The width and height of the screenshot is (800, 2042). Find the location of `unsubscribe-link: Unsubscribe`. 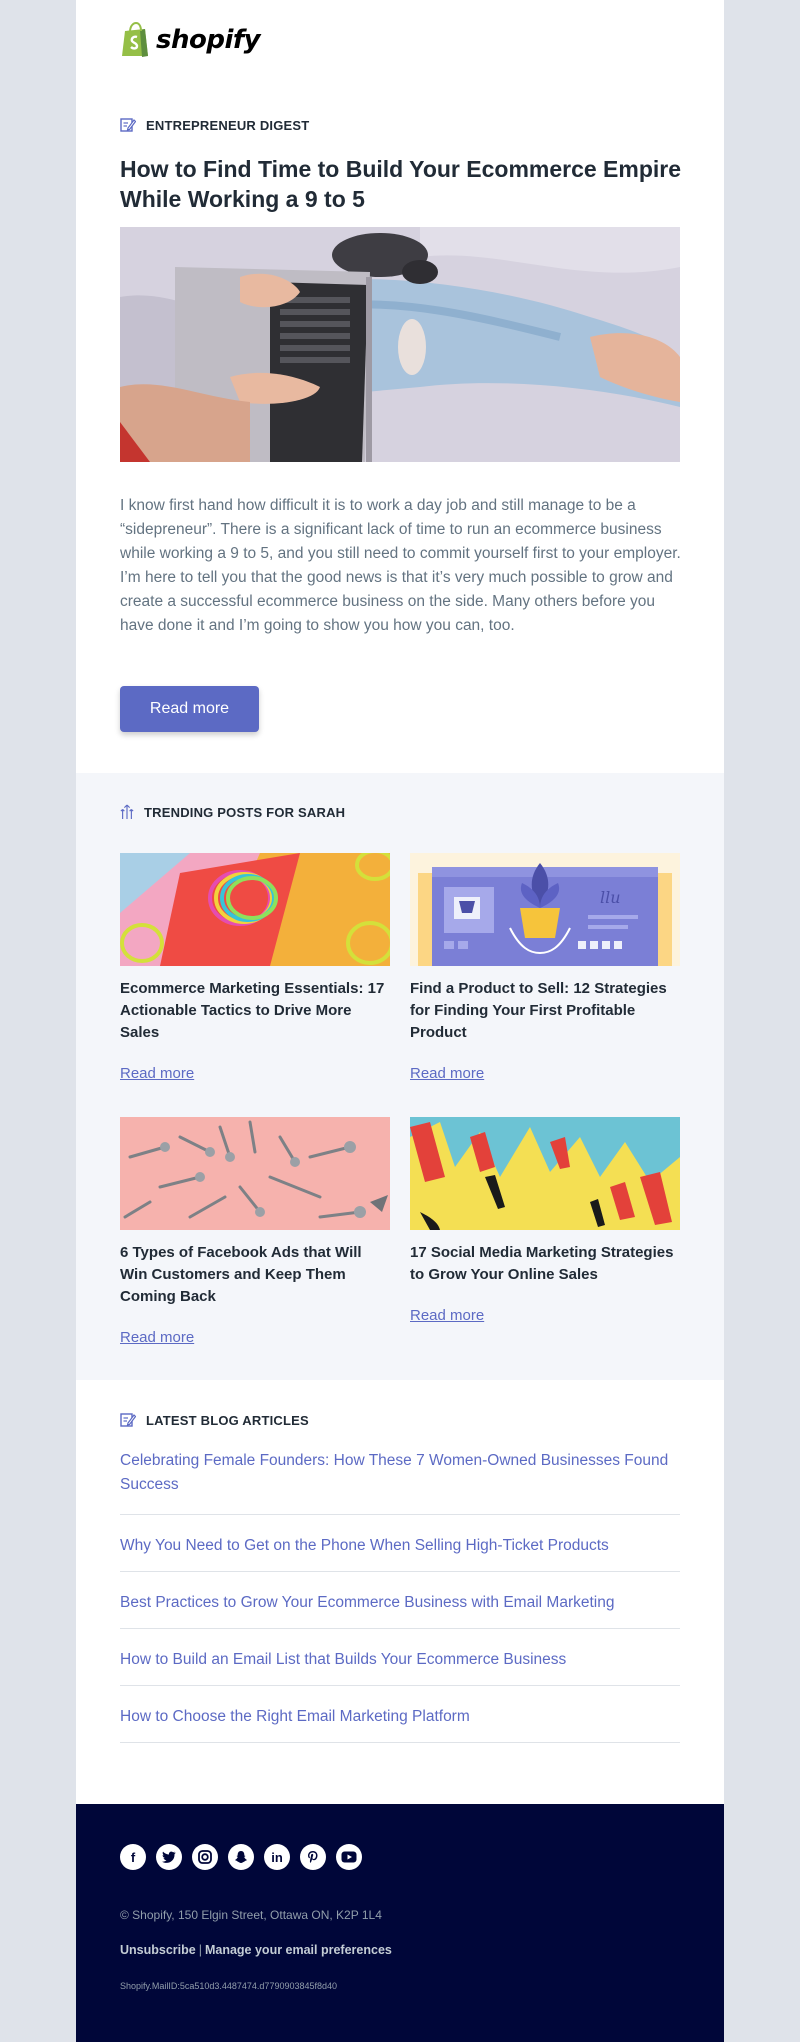

unsubscribe-link: Unsubscribe is located at coordinates (158, 1950).